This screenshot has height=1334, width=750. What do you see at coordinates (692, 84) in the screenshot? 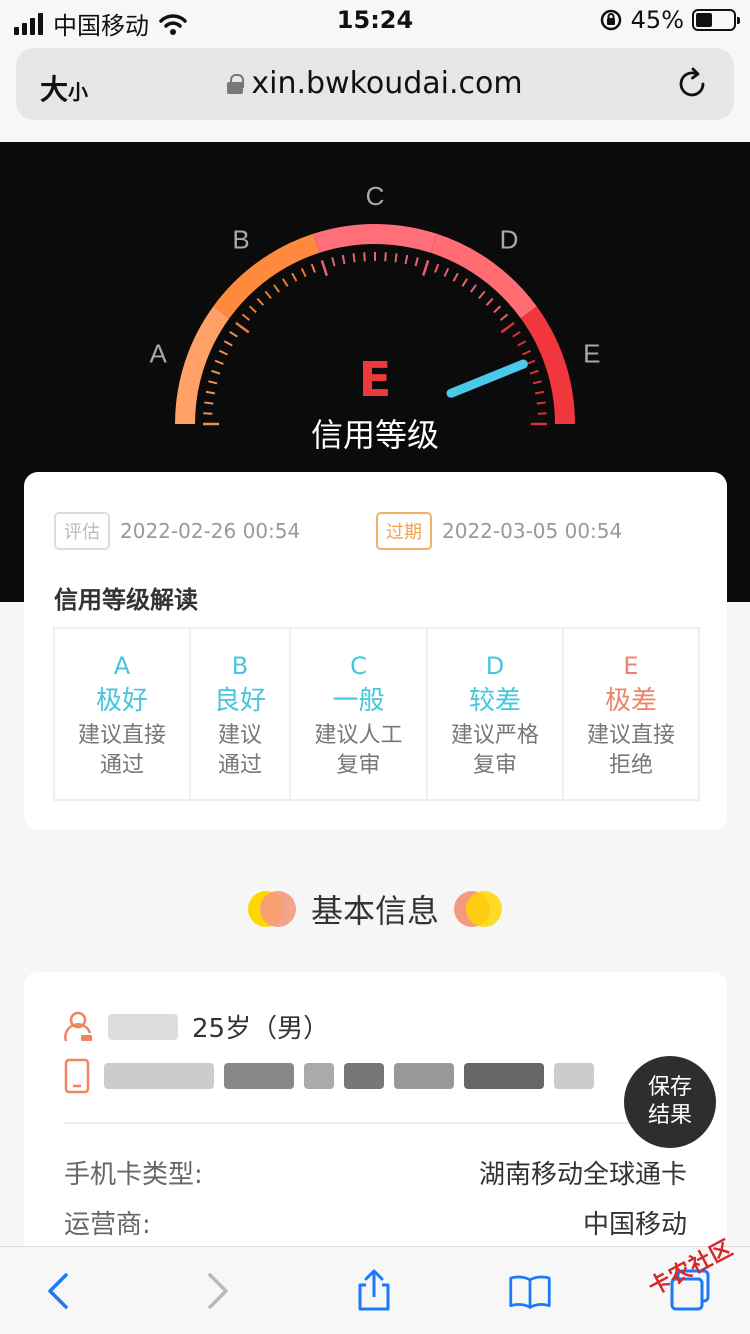
I see `reload-icon` at bounding box center [692, 84].